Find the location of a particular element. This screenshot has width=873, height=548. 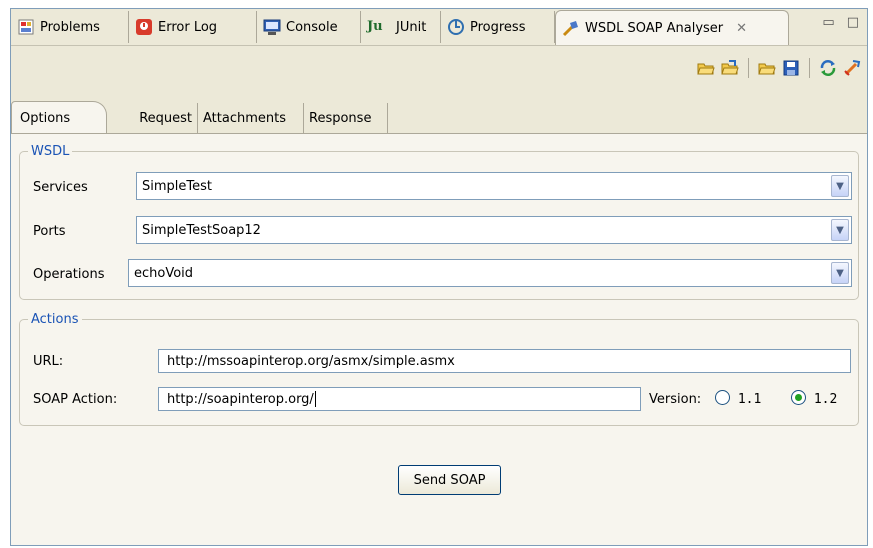

tab-problems: Problems is located at coordinates (70, 27).